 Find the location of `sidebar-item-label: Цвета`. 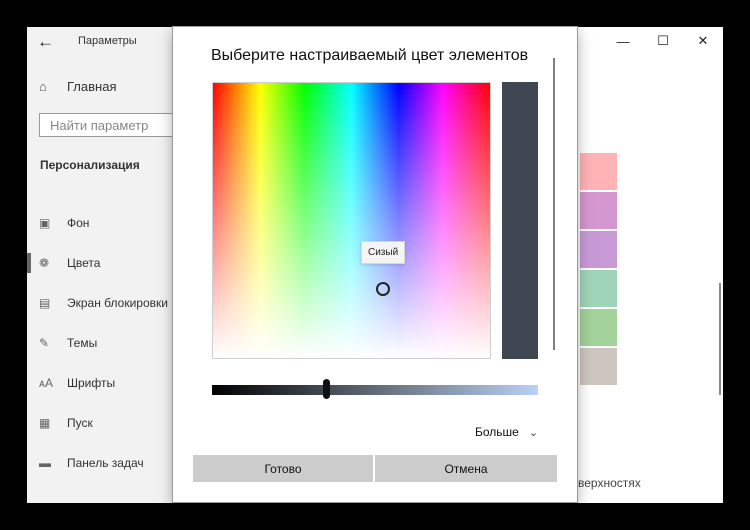

sidebar-item-label: Цвета is located at coordinates (84, 263).